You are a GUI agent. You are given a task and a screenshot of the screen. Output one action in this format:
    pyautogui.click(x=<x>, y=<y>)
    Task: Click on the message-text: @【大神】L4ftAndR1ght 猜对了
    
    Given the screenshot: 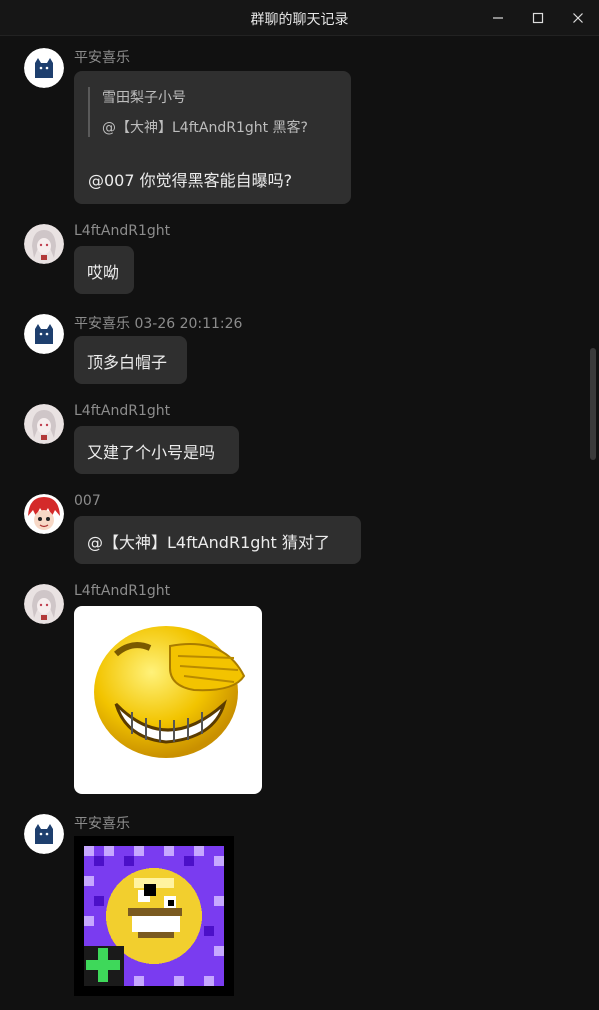 What is the action you would take?
    pyautogui.click(x=208, y=542)
    